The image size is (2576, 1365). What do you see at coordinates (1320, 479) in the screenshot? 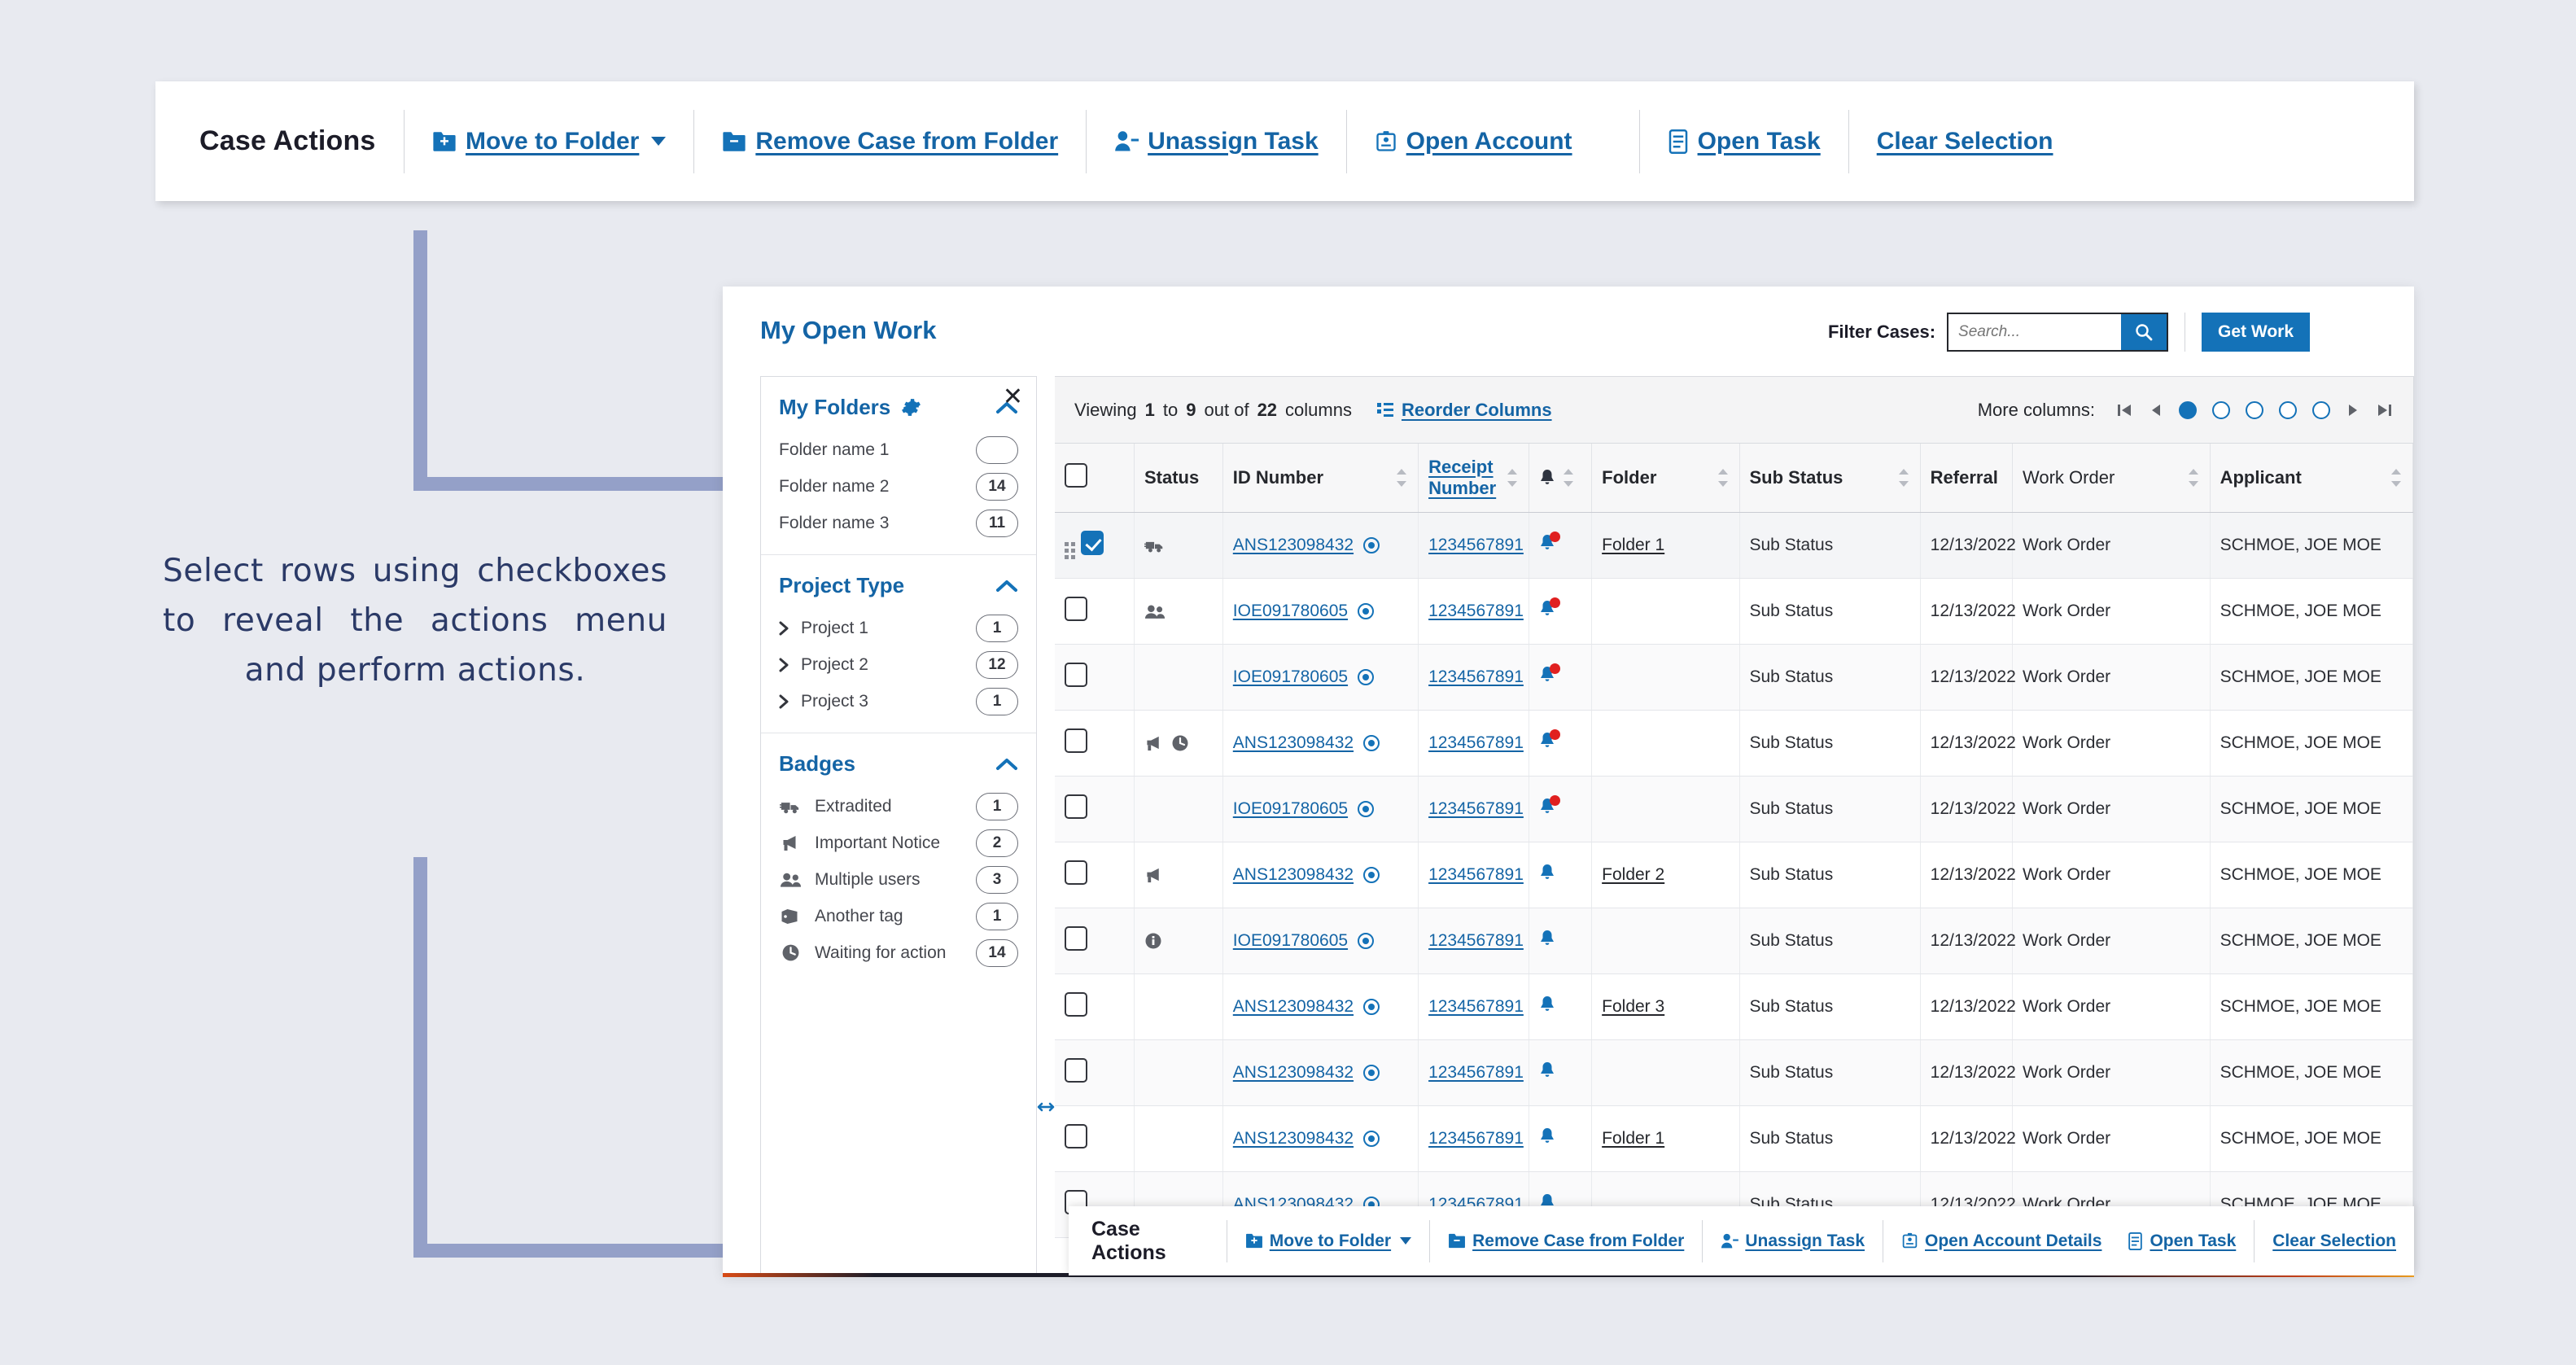
I see `column-header-id-number: ID Number` at bounding box center [1320, 479].